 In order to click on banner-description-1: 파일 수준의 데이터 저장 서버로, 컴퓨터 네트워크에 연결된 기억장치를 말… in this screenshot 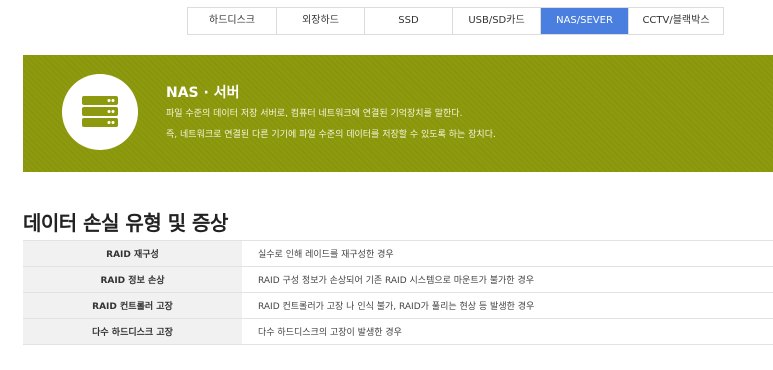, I will do `click(314, 114)`.